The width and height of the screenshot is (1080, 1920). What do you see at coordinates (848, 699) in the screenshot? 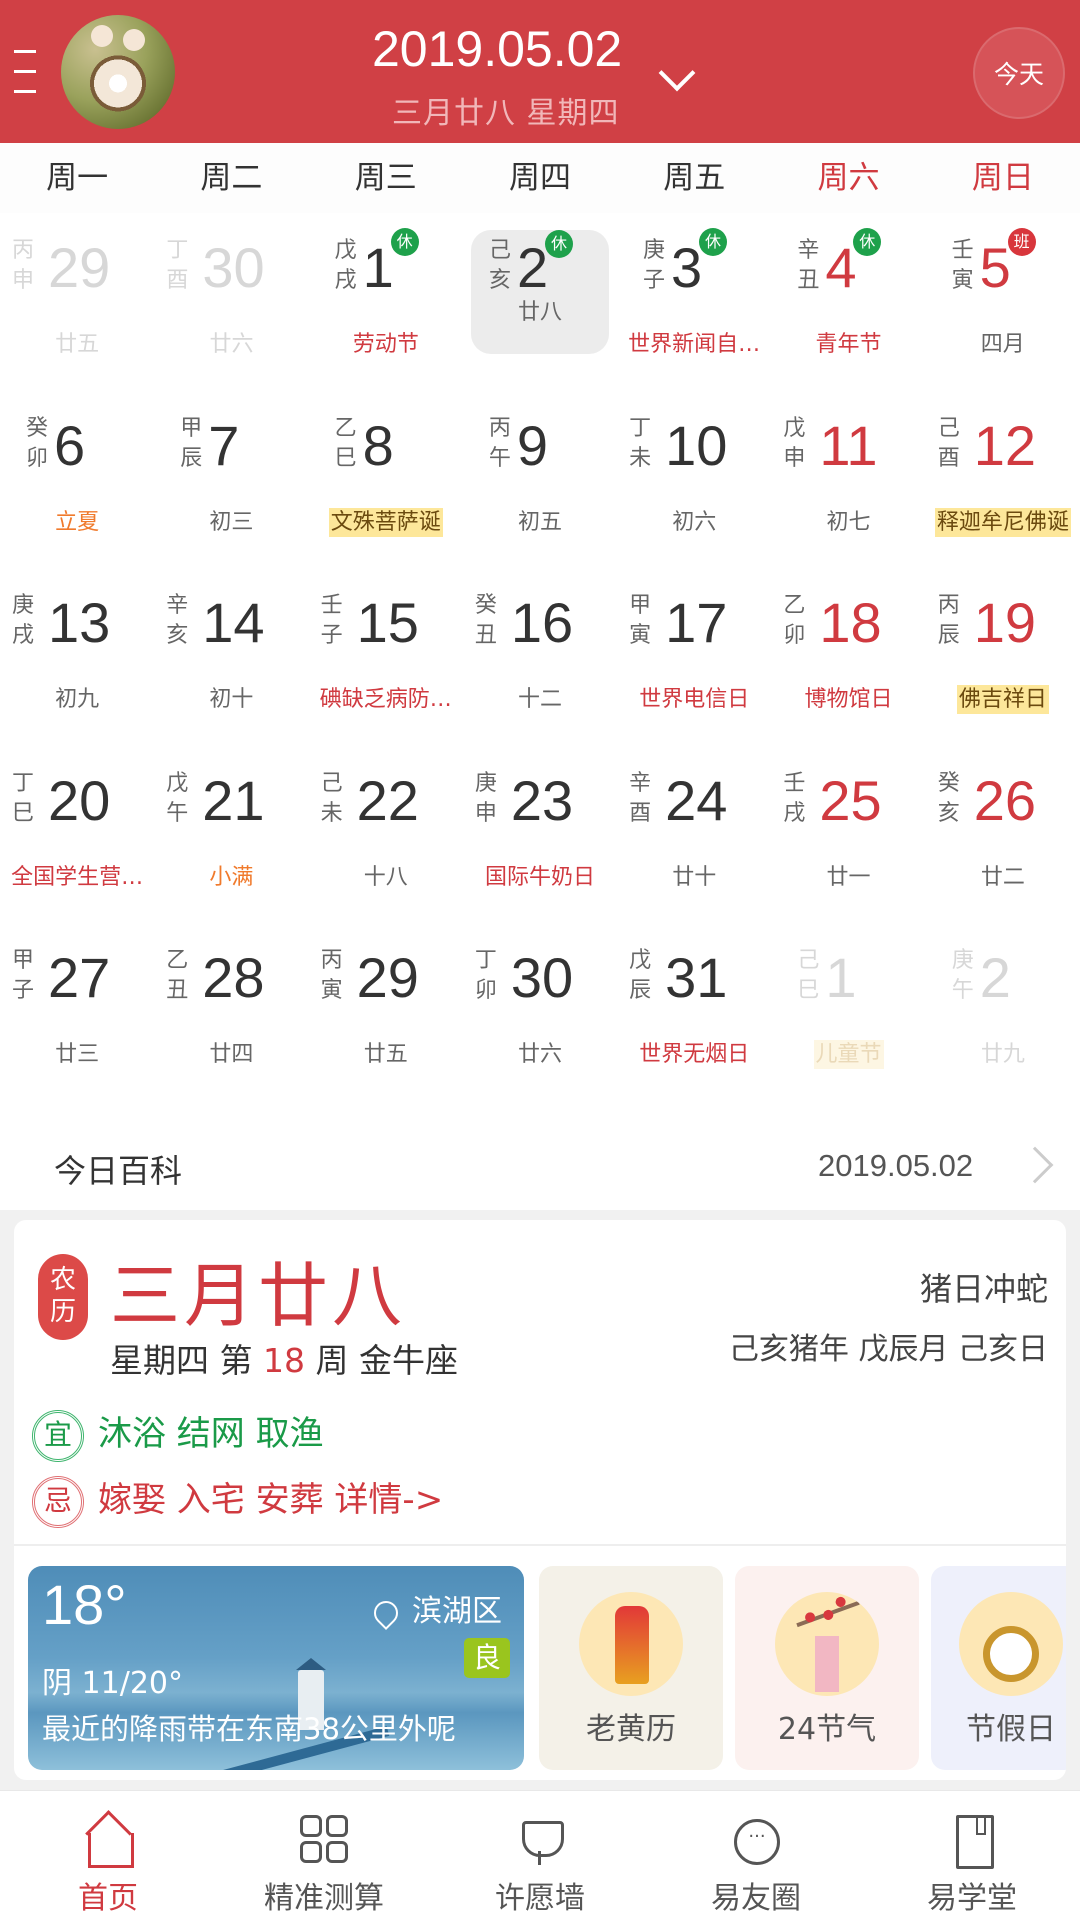
I see `day-subtitle-text: 博物馆日` at bounding box center [848, 699].